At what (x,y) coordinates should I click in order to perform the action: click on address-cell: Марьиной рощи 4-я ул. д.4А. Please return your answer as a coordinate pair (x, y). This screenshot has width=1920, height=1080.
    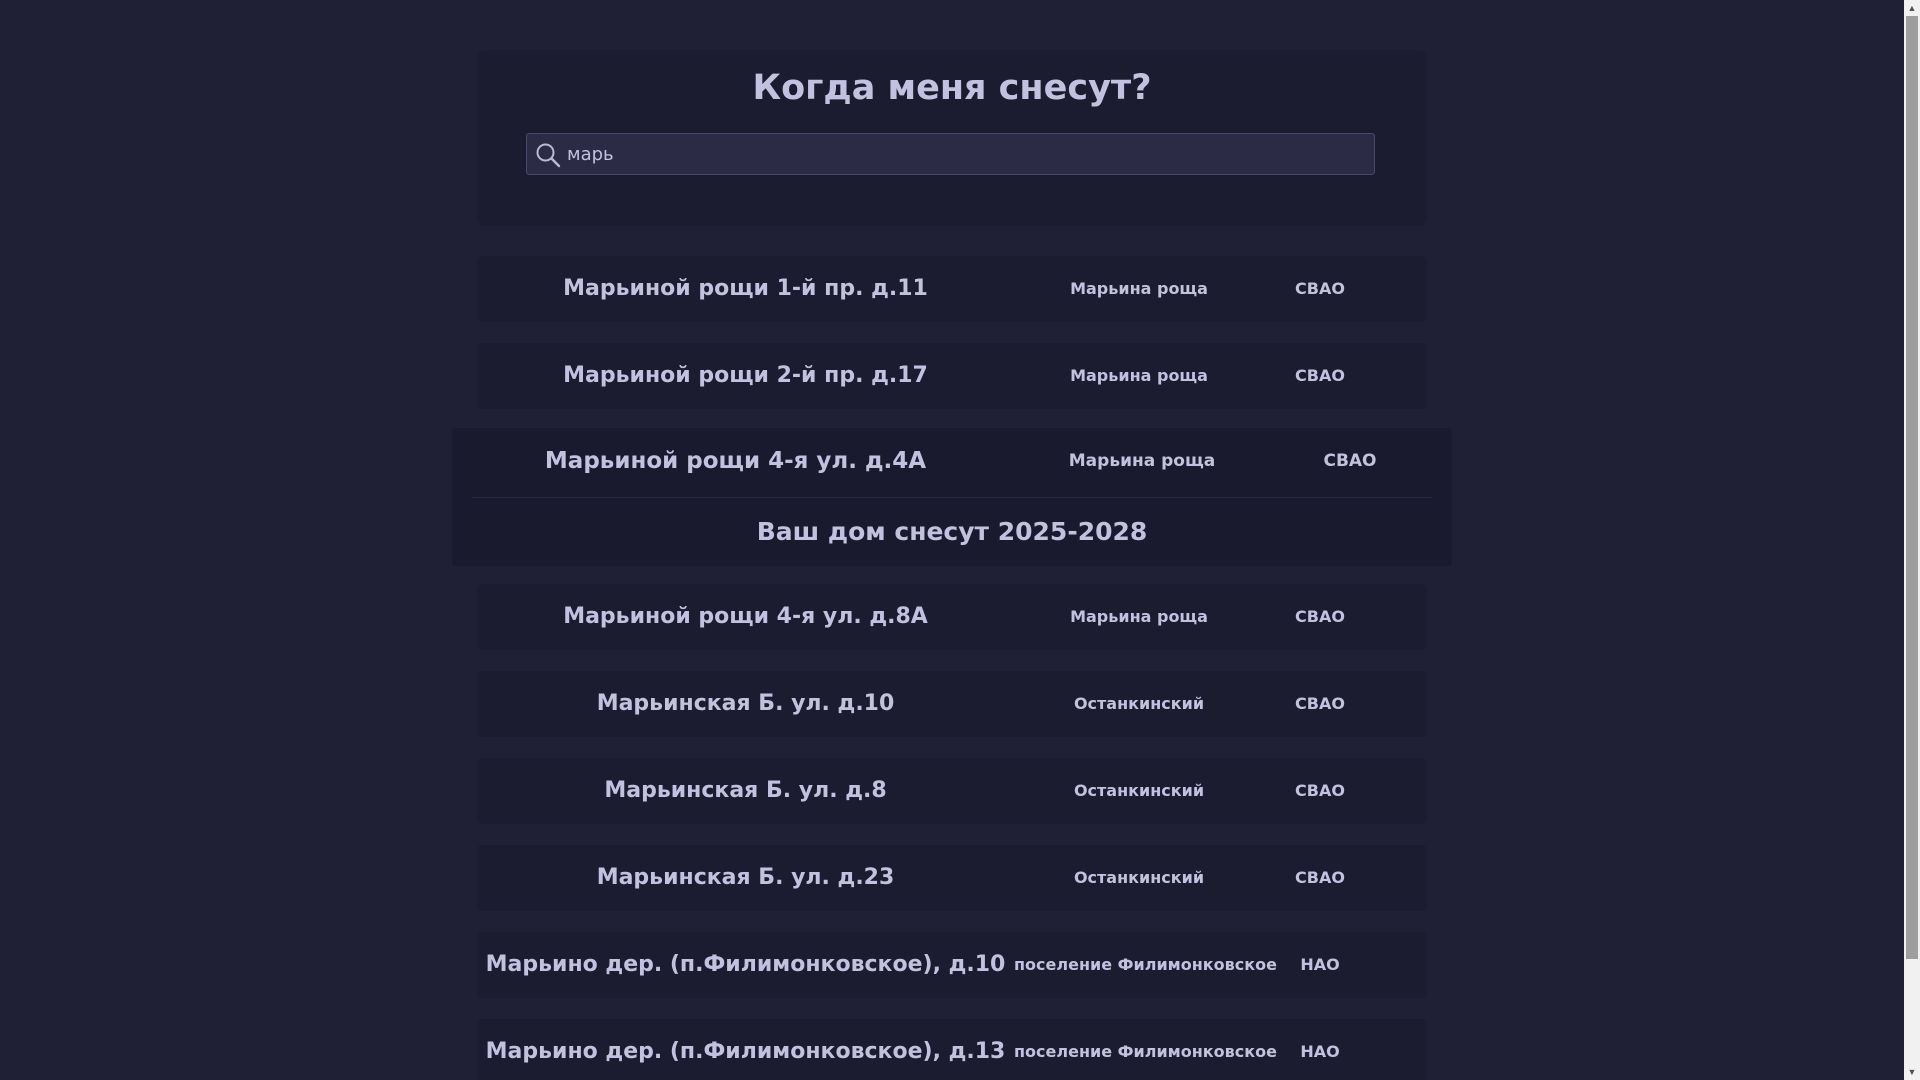
    Looking at the image, I should click on (735, 461).